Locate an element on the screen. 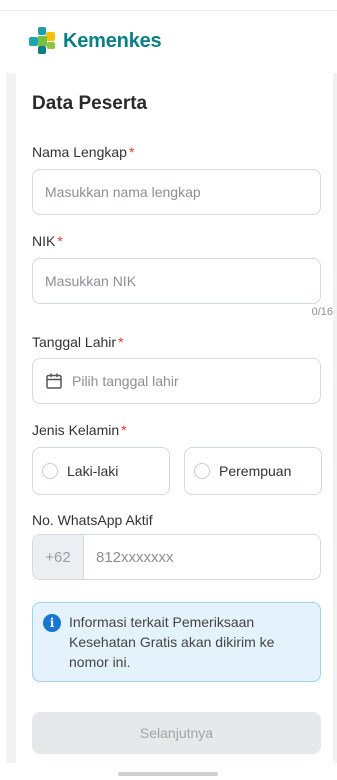 The image size is (337, 780). nik-input: Masukkan NIK is located at coordinates (176, 281).